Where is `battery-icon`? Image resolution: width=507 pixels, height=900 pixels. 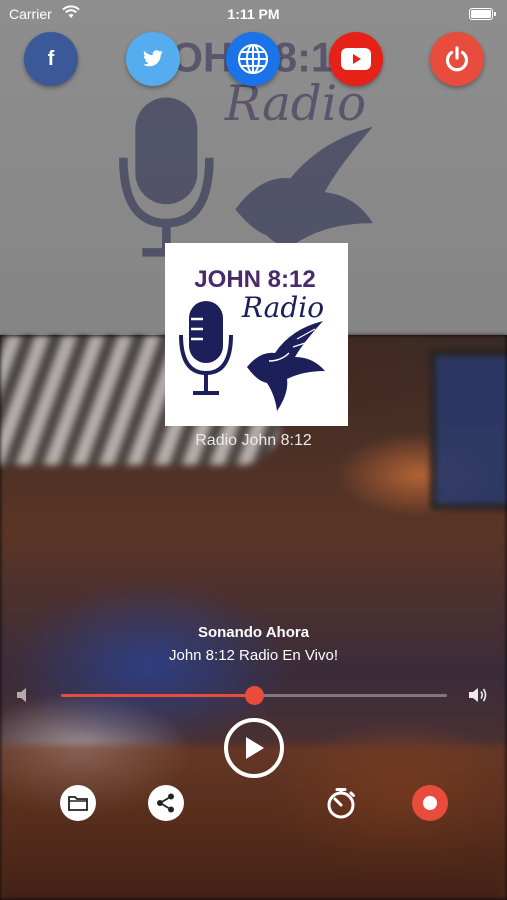 battery-icon is located at coordinates (482, 14).